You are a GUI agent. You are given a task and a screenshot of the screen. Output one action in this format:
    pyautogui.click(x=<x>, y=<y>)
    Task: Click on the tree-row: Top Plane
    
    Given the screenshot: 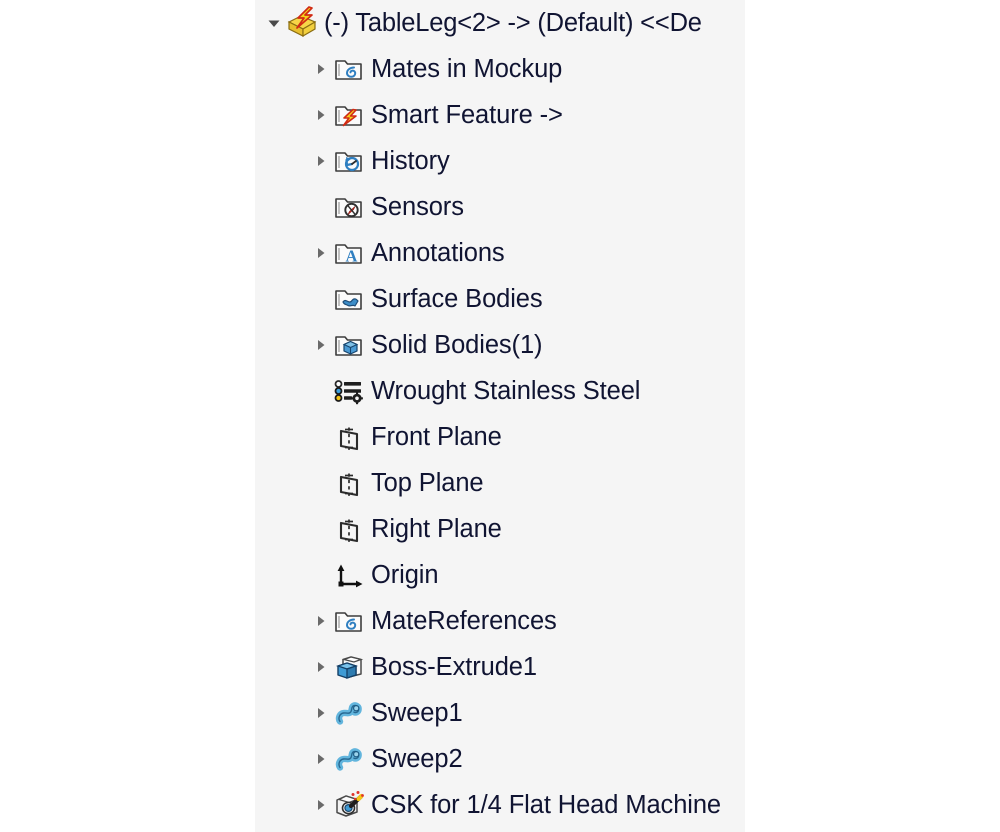 What is the action you would take?
    pyautogui.click(x=500, y=483)
    